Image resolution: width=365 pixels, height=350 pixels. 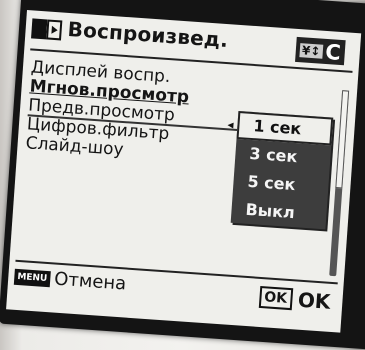 What do you see at coordinates (280, 170) in the screenshot?
I see `instant-review-options-dropdown: ◂ 1 сек 3 сек 5 сек Выкл` at bounding box center [280, 170].